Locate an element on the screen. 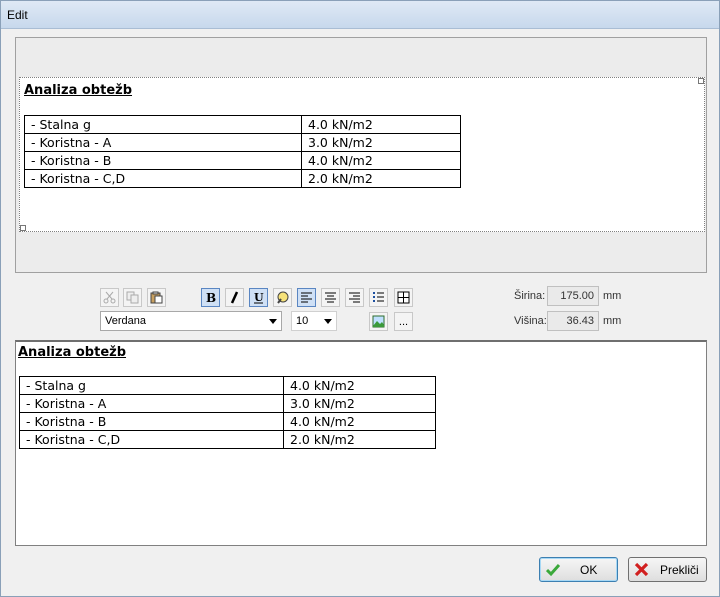 The width and height of the screenshot is (720, 597). copy-icon is located at coordinates (132, 297).